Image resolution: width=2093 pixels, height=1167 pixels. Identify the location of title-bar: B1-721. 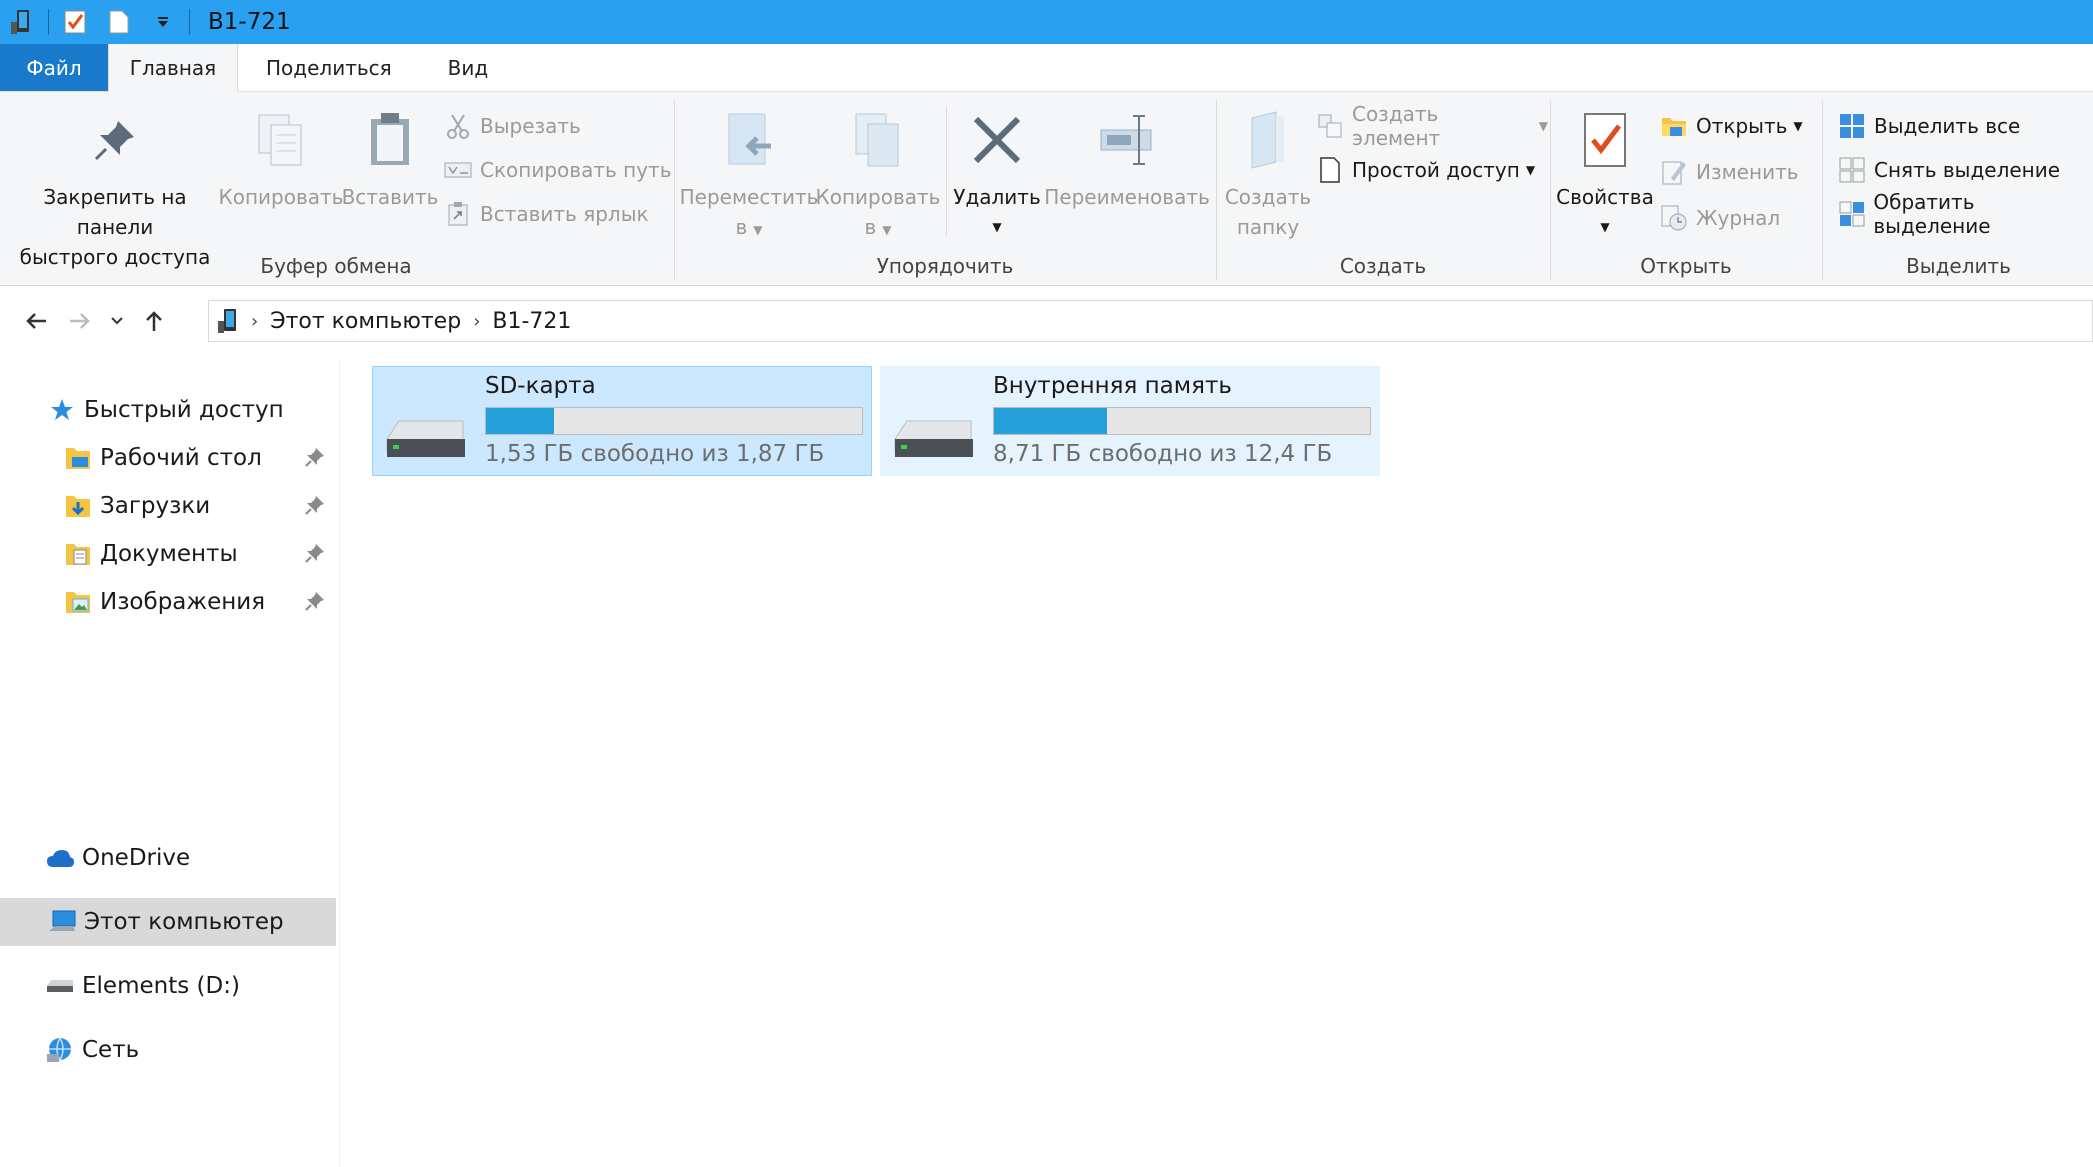
(1046, 22).